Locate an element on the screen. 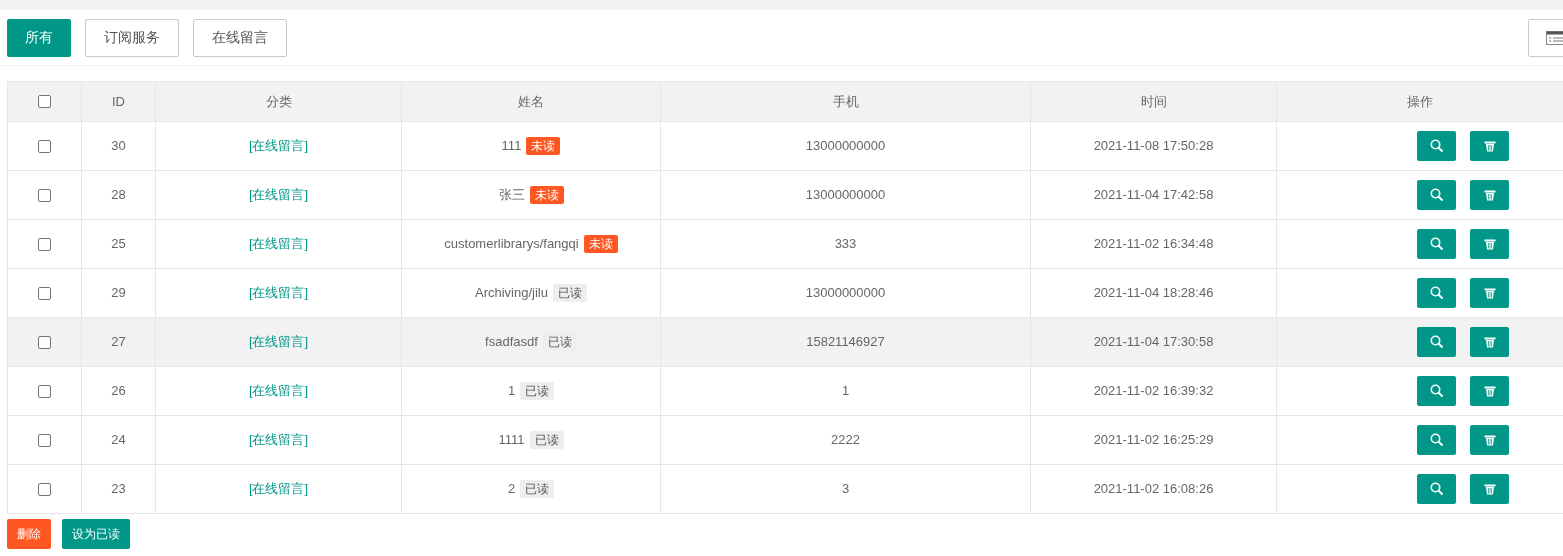 The width and height of the screenshot is (1563, 556). table-cell-text: 23 is located at coordinates (118, 489).